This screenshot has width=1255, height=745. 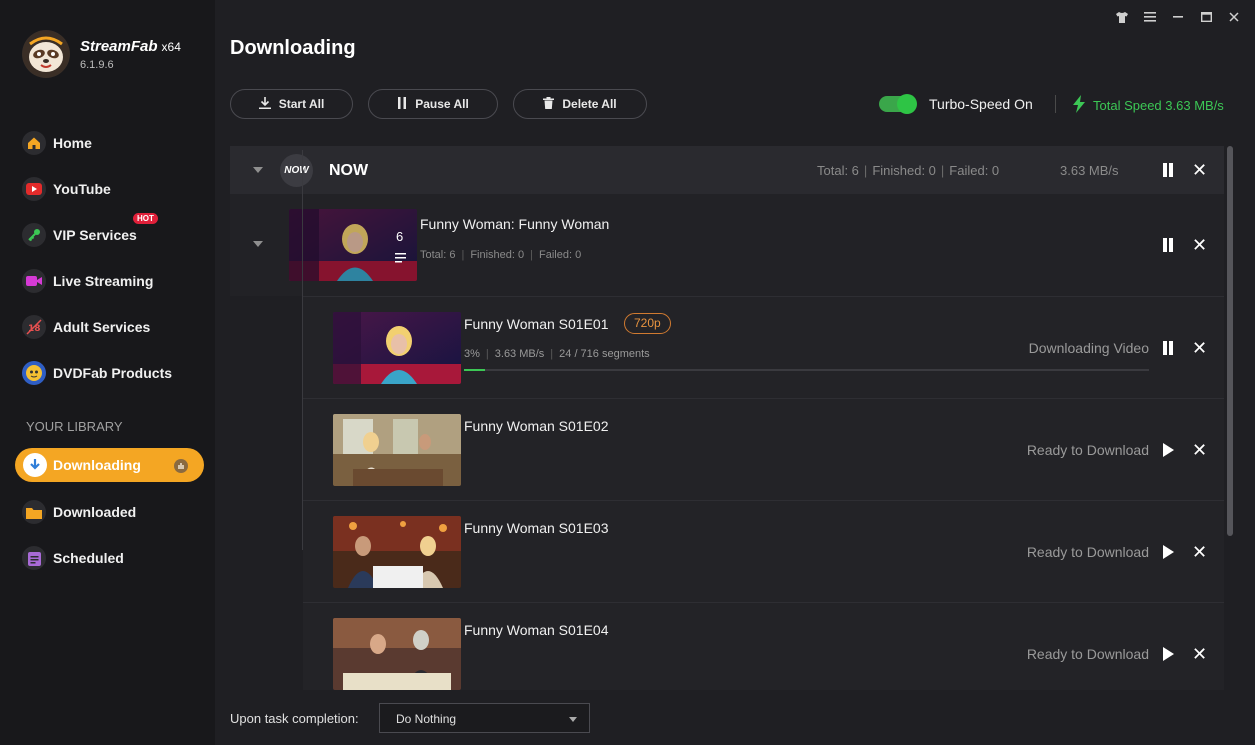 What do you see at coordinates (1122, 17) in the screenshot?
I see `shirt-icon` at bounding box center [1122, 17].